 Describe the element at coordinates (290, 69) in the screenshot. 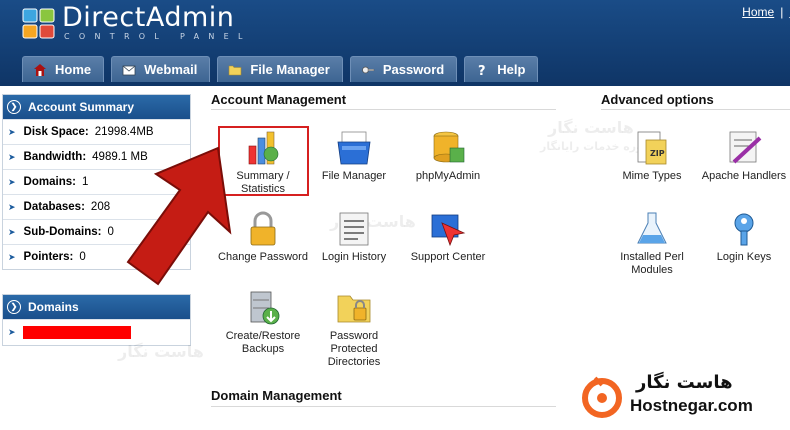

I see `tab-label: File Manager` at that location.